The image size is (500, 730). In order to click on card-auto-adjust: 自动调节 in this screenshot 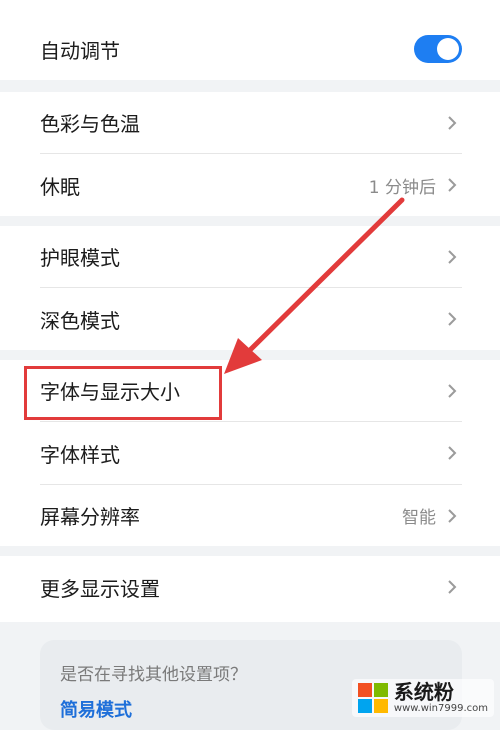, I will do `click(250, 40)`.